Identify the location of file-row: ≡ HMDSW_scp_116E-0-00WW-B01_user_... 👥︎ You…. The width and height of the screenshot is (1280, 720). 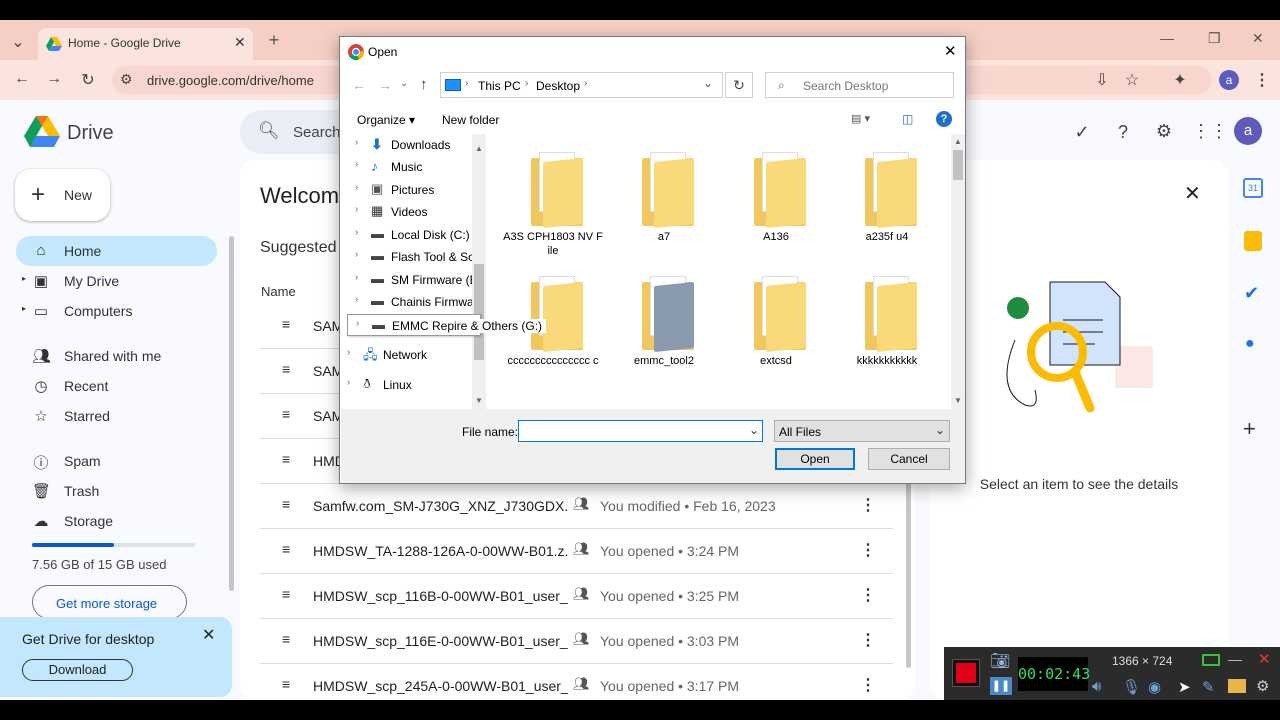
(576, 641).